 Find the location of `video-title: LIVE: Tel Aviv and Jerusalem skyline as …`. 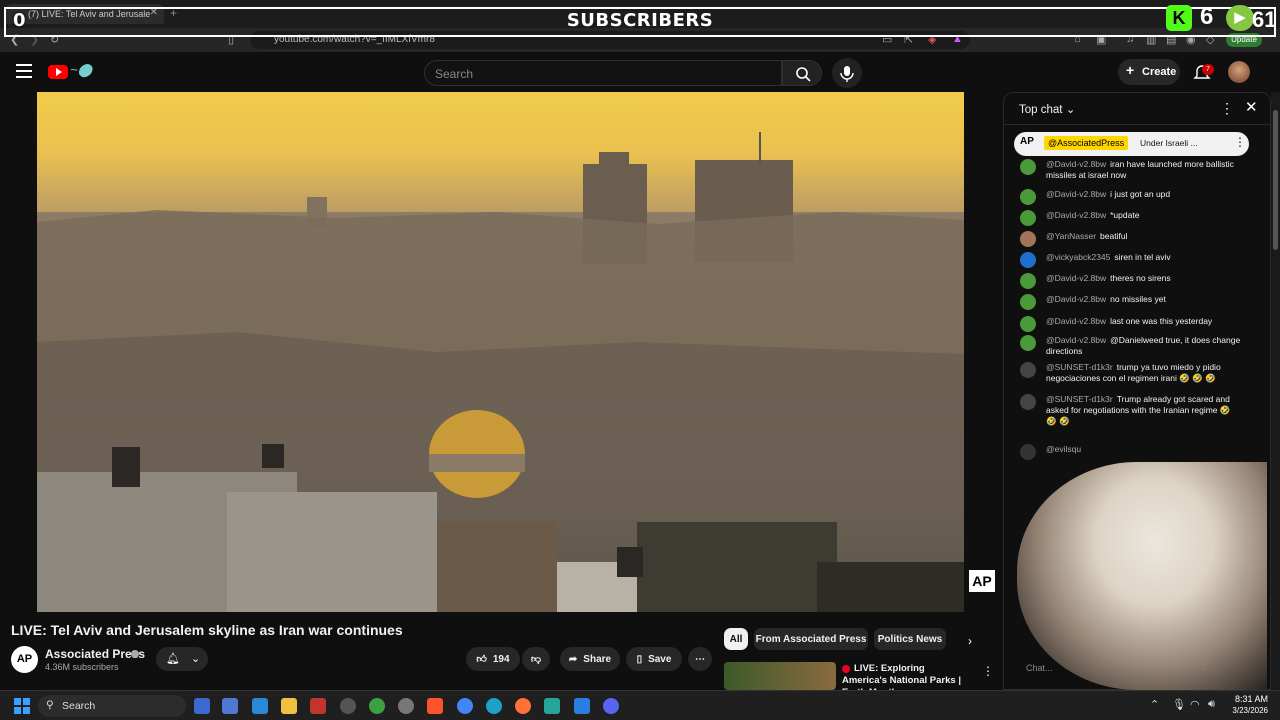

video-title: LIVE: Tel Aviv and Jerusalem skyline as … is located at coordinates (207, 630).